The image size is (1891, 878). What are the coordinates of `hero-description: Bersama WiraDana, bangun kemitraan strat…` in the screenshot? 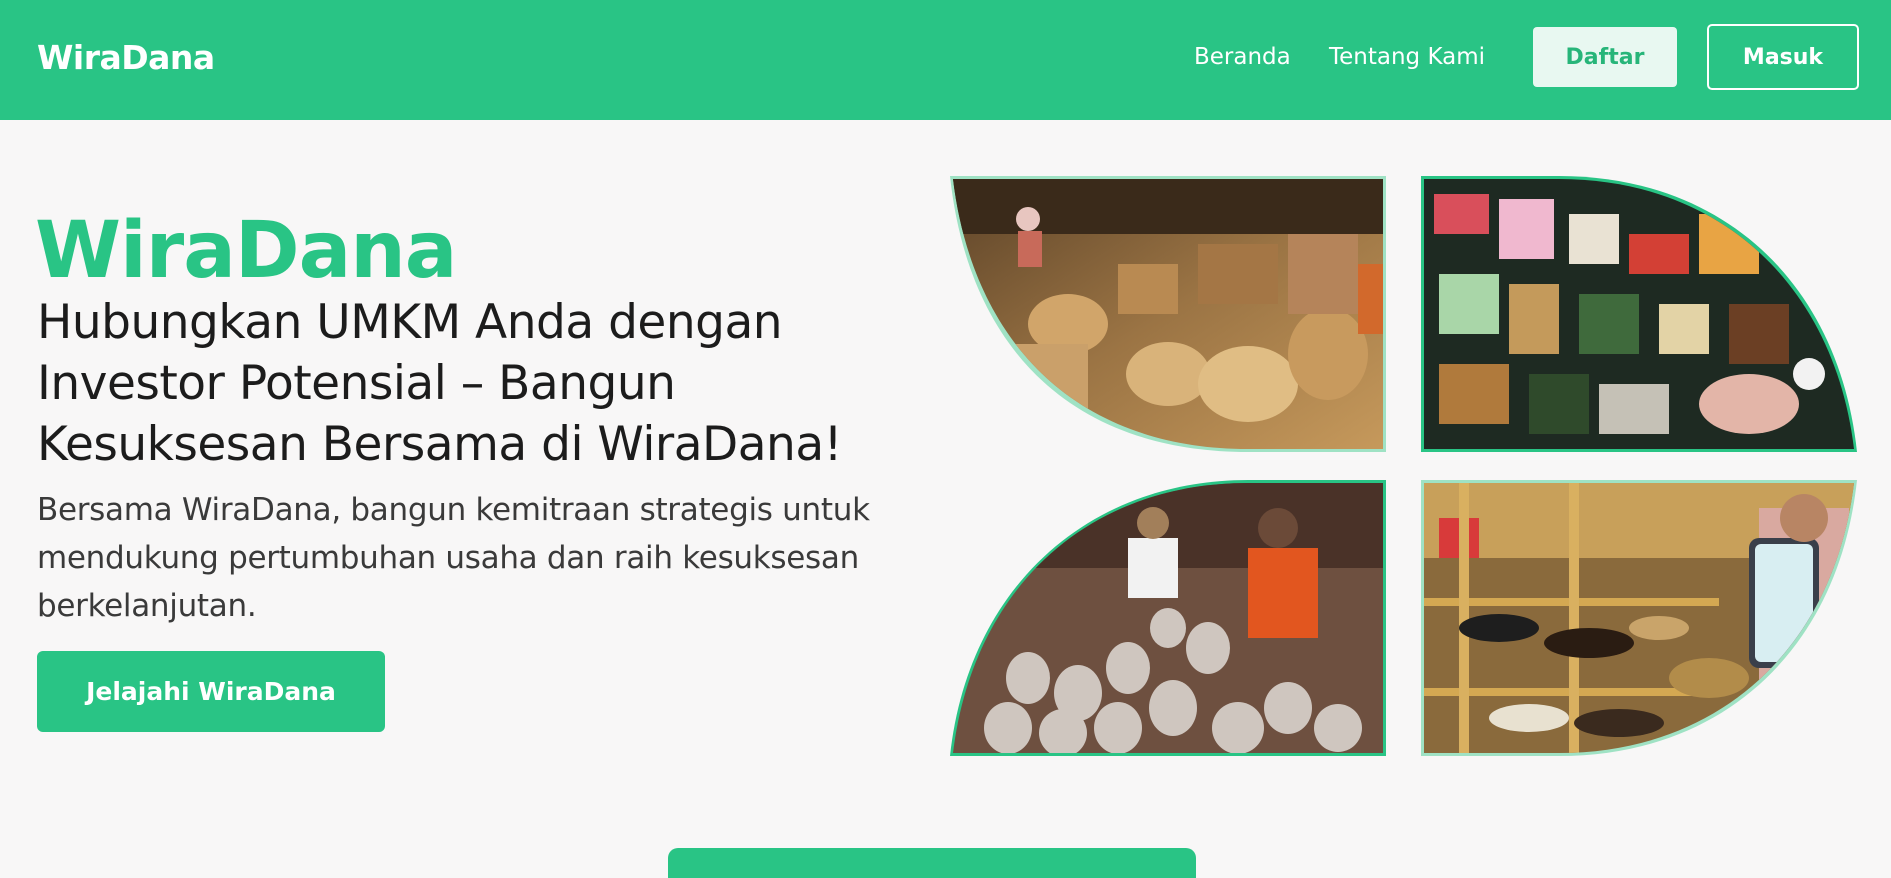 It's located at (453, 558).